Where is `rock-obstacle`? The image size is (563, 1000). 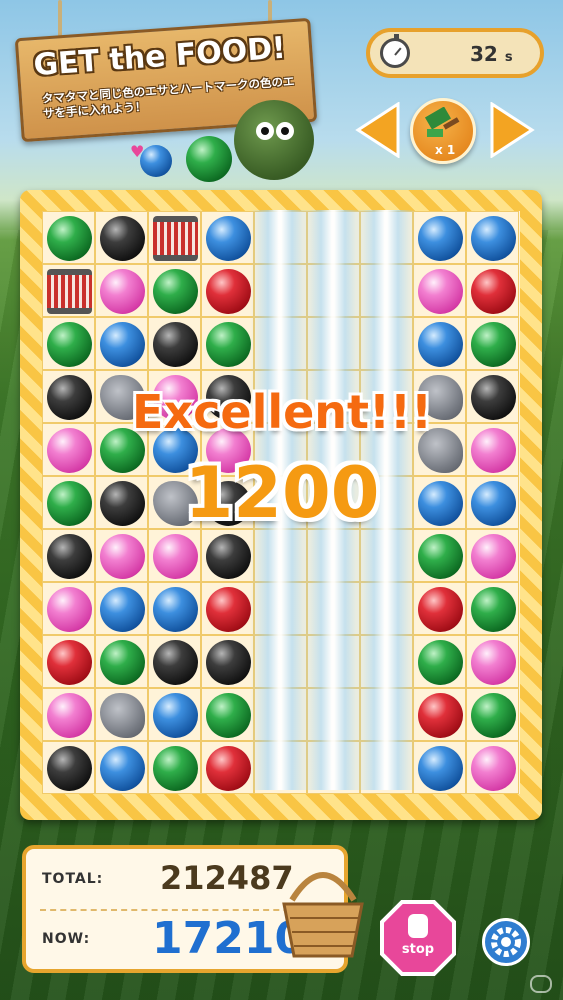
rock-obstacle is located at coordinates (122, 715).